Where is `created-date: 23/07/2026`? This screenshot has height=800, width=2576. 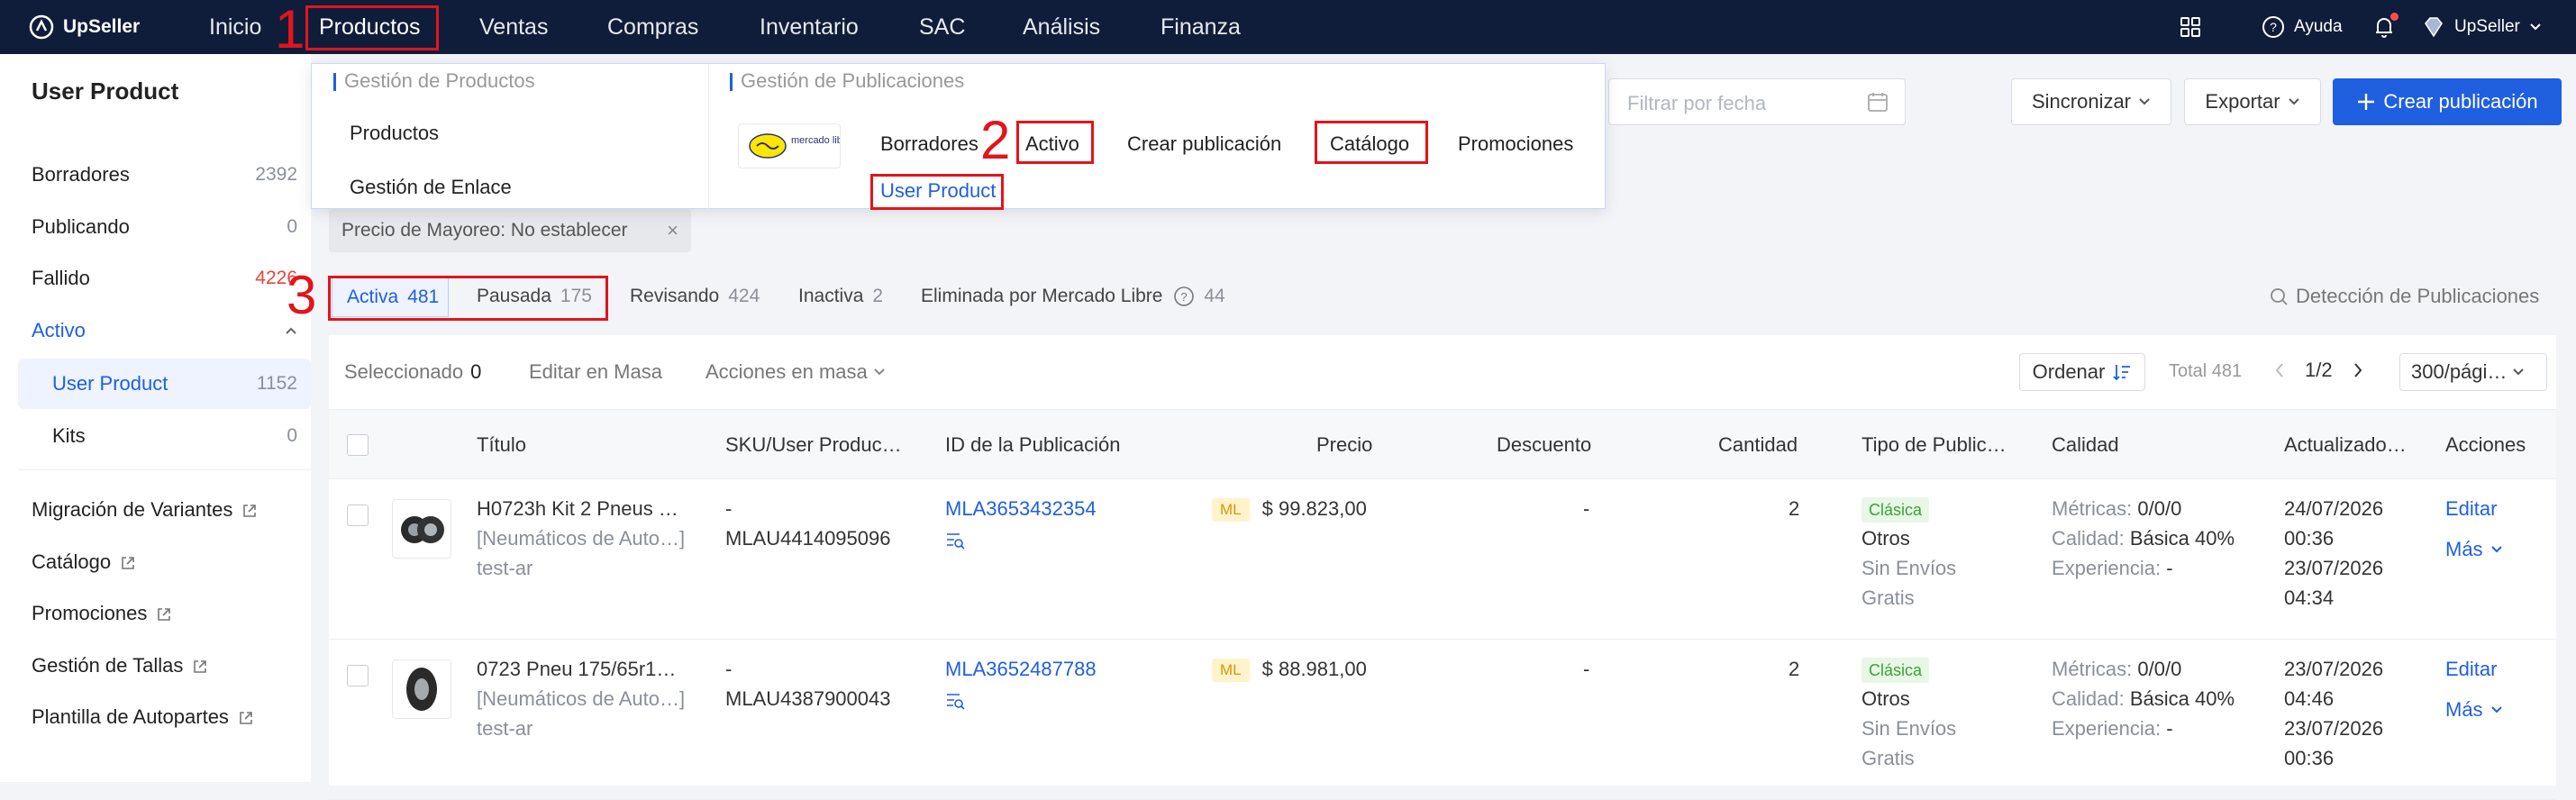 created-date: 23/07/2026 is located at coordinates (2334, 568).